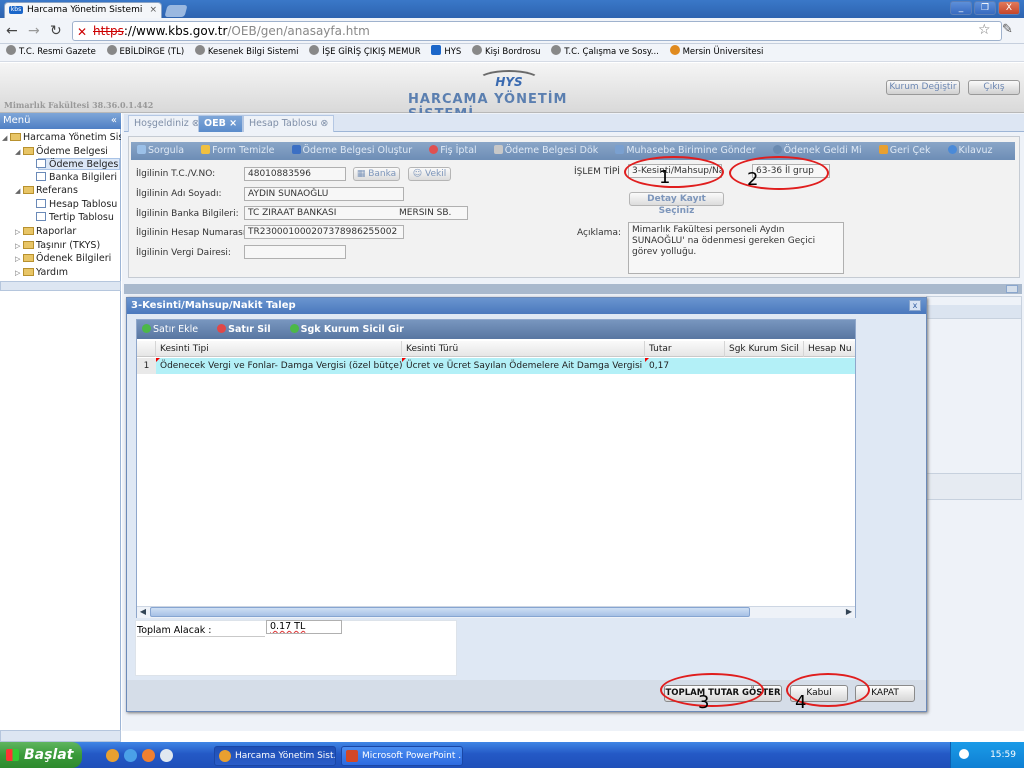  What do you see at coordinates (429, 174) in the screenshot?
I see `vekil-button: ☺ Vekil` at bounding box center [429, 174].